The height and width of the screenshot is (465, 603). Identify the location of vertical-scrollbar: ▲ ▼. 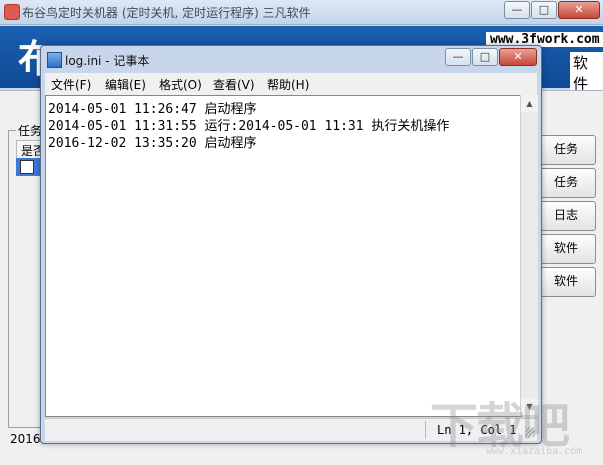
(529, 255).